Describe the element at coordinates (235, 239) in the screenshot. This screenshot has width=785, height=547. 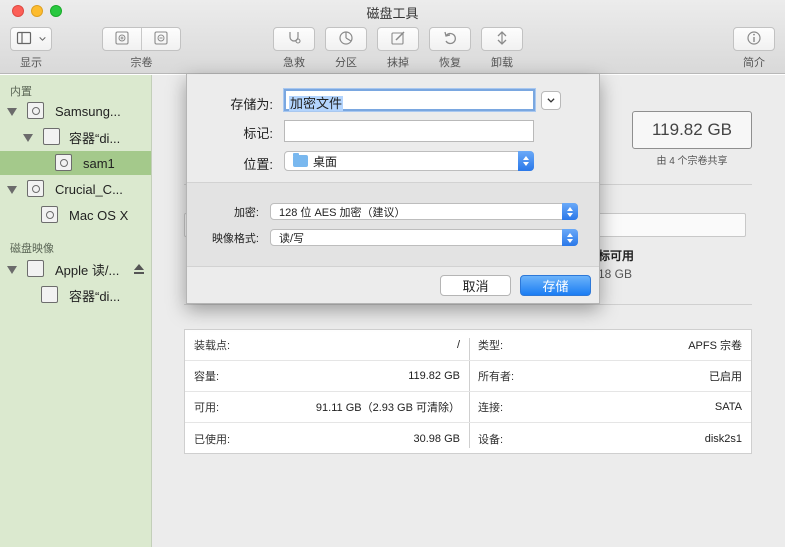
I see `image-format-label: 映像格式:` at that location.